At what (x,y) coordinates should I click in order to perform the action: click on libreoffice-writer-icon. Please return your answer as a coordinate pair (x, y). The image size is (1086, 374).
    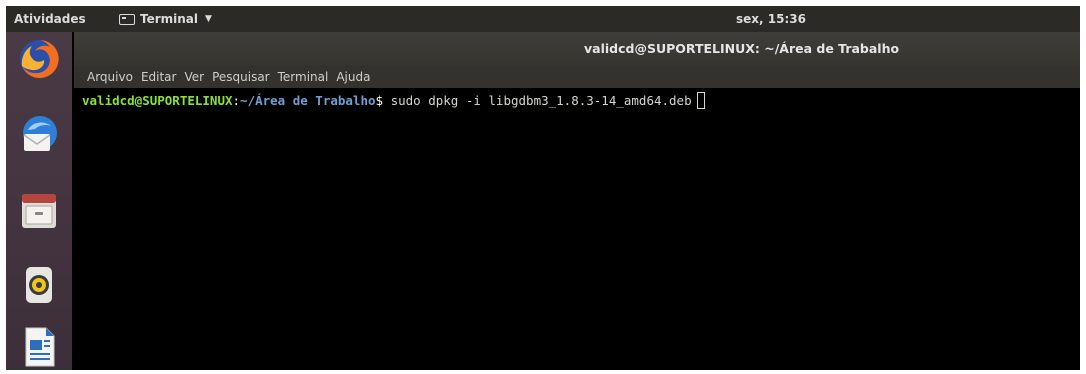
    Looking at the image, I should click on (40, 347).